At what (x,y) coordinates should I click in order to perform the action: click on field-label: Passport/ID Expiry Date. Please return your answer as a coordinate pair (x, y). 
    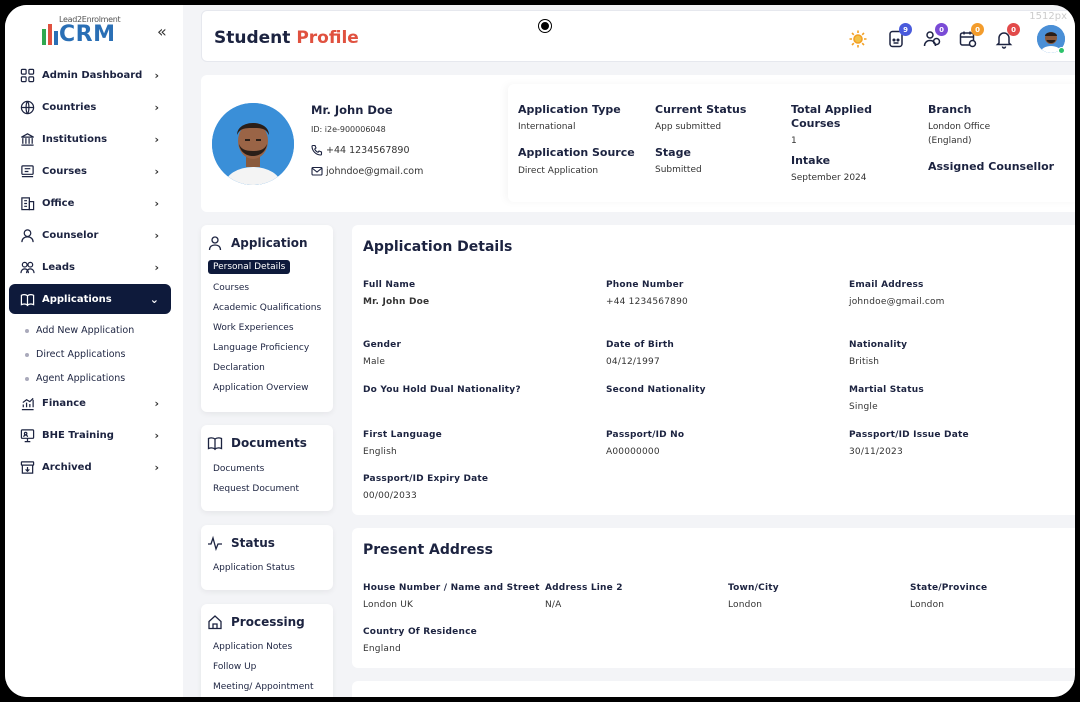
    Looking at the image, I should click on (426, 479).